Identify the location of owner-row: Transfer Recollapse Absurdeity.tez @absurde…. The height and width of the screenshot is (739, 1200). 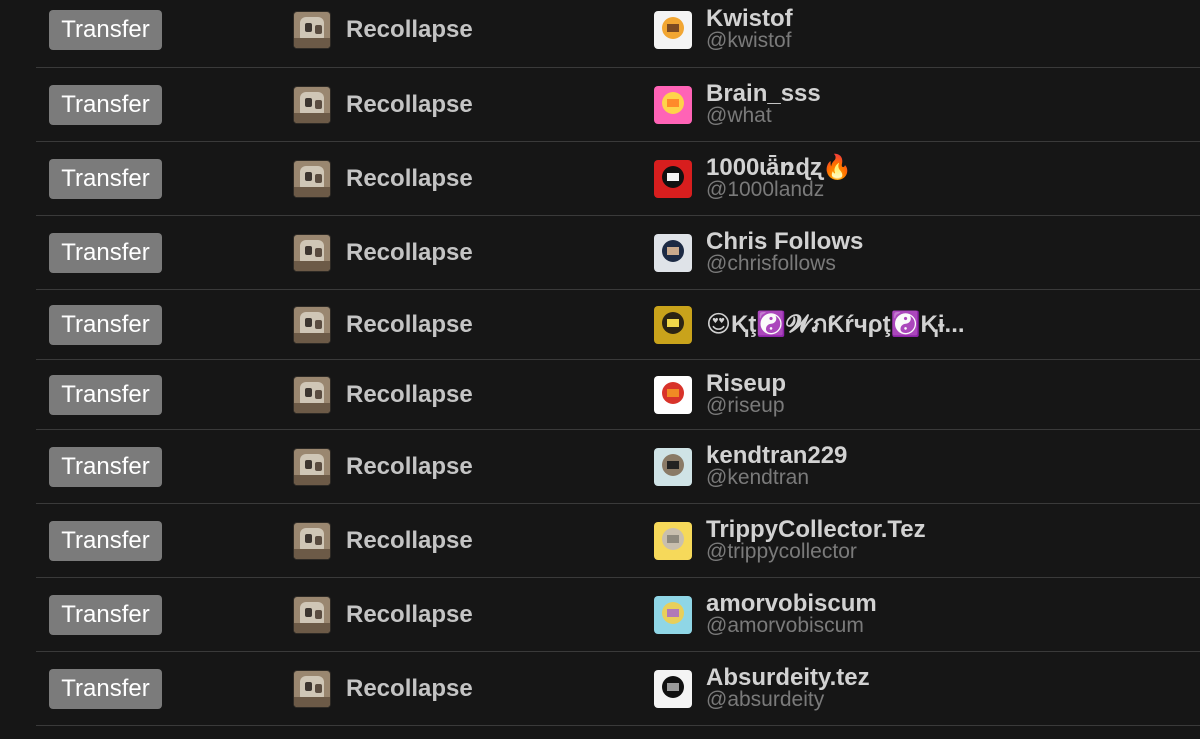
(618, 689).